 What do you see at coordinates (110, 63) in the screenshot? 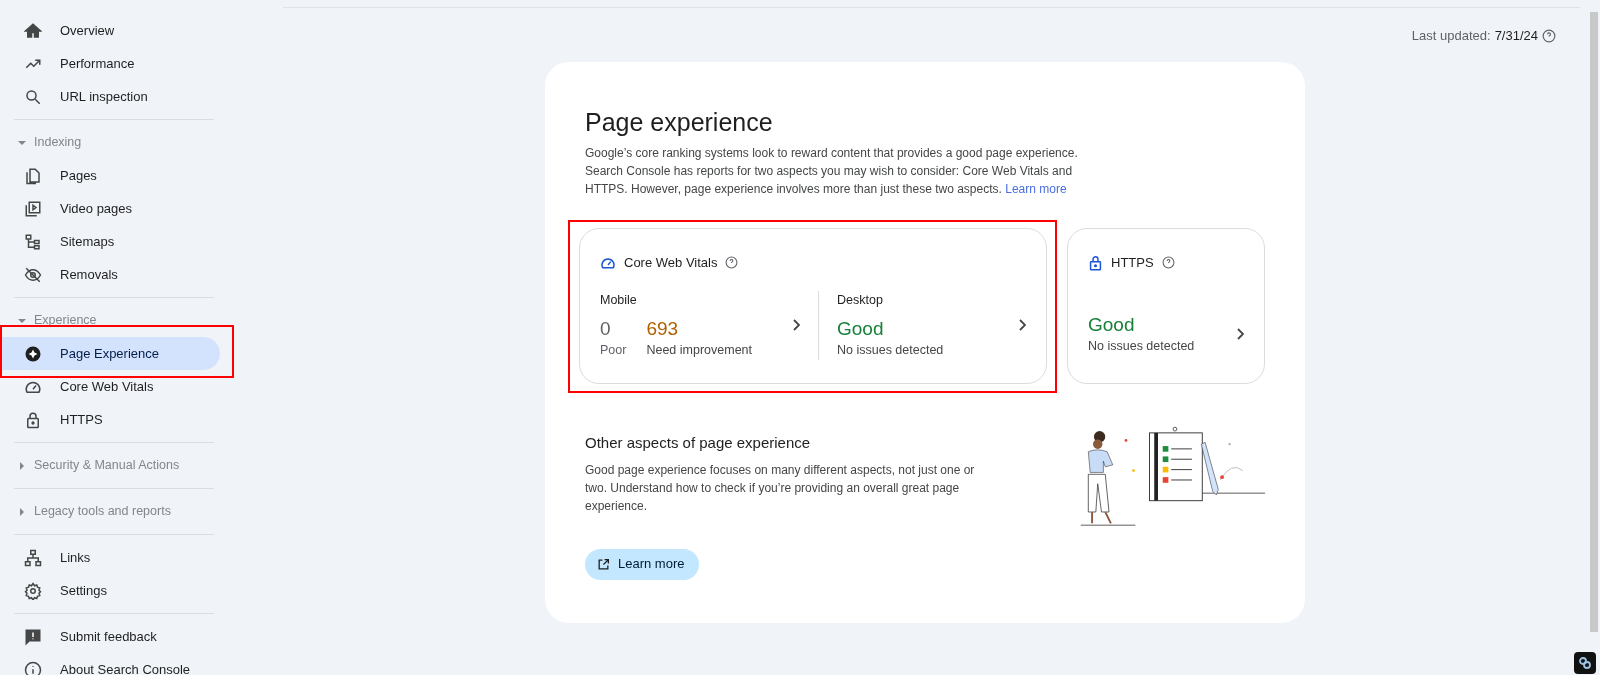
I see `nav-item: Performance` at bounding box center [110, 63].